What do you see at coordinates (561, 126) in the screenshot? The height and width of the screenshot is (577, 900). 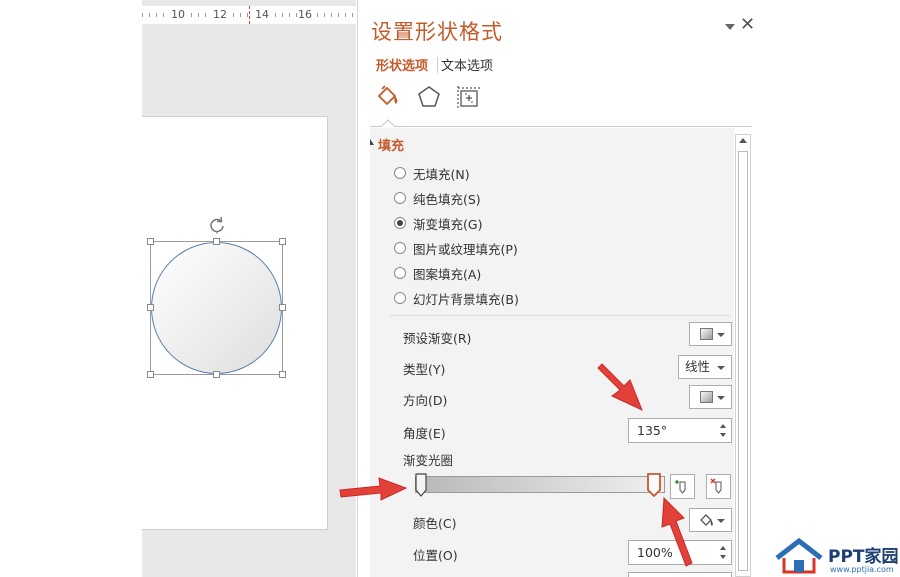 I see `category-divider` at bounding box center [561, 126].